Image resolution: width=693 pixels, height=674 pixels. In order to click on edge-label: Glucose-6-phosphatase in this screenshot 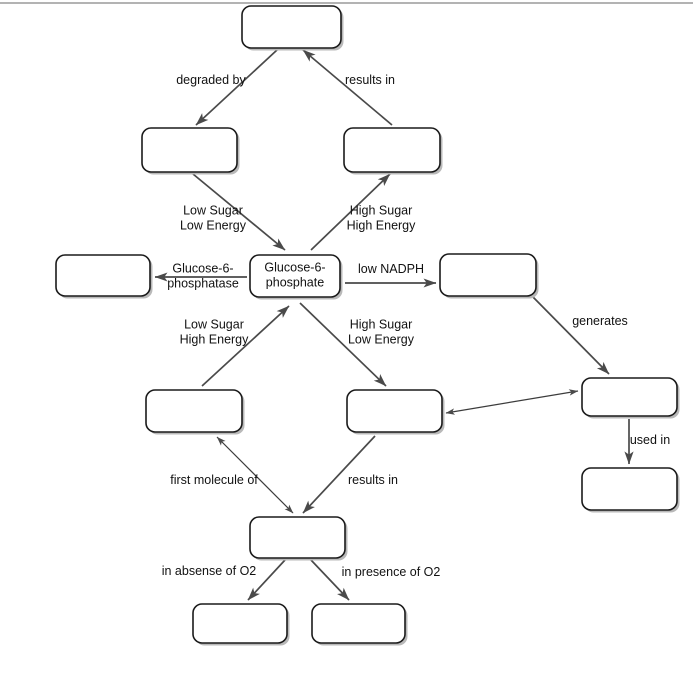, I will do `click(203, 276)`.